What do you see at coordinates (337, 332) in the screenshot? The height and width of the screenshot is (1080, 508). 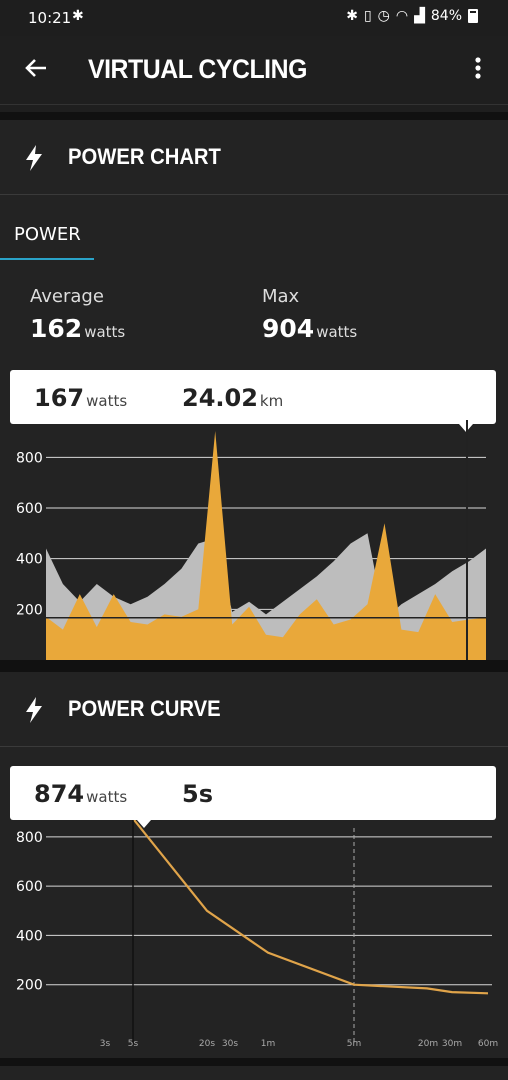 I see `max-unit: watts` at bounding box center [337, 332].